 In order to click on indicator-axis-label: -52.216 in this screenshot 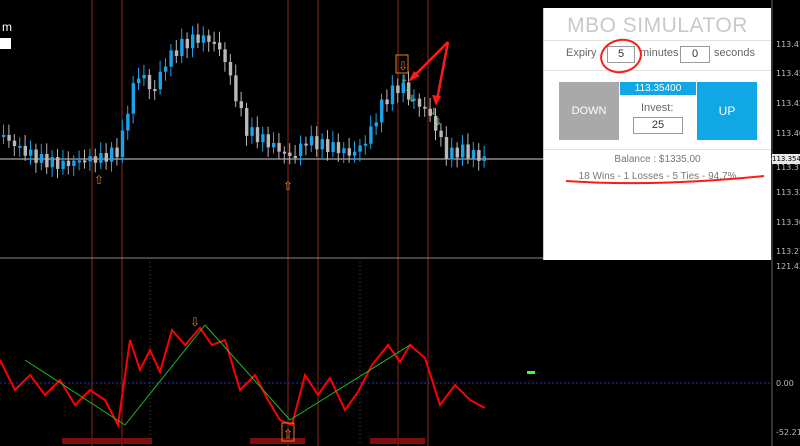, I will do `click(788, 432)`.